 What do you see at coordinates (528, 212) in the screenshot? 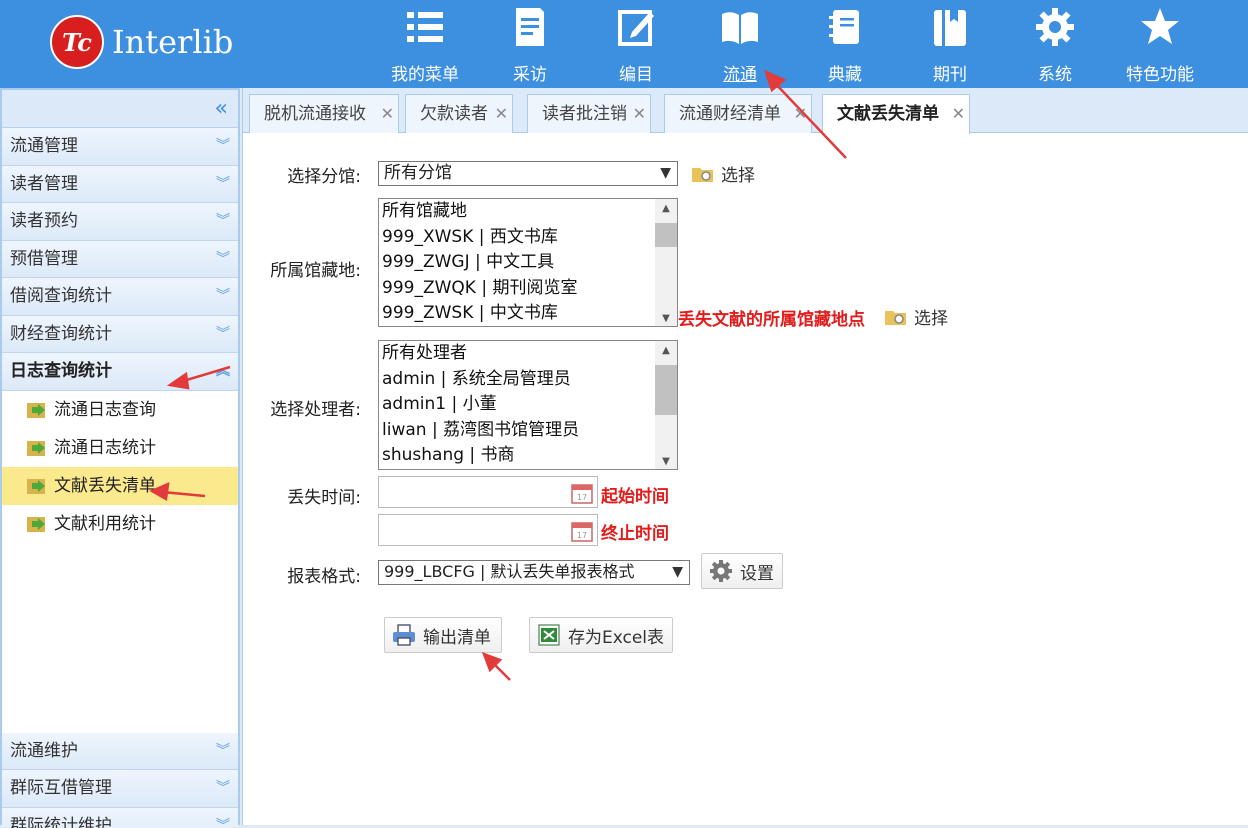
I see `location-option: 所有馆藏地` at bounding box center [528, 212].